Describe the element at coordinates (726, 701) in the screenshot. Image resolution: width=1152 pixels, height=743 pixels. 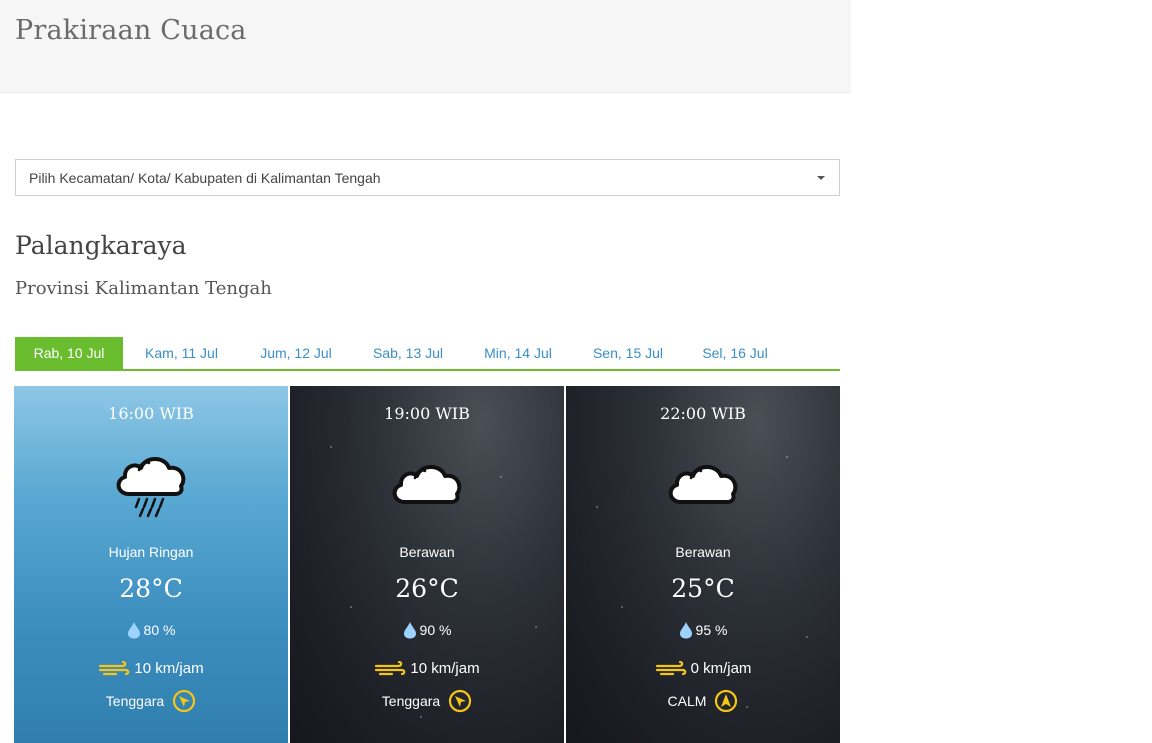
I see `compass-up-icon` at that location.